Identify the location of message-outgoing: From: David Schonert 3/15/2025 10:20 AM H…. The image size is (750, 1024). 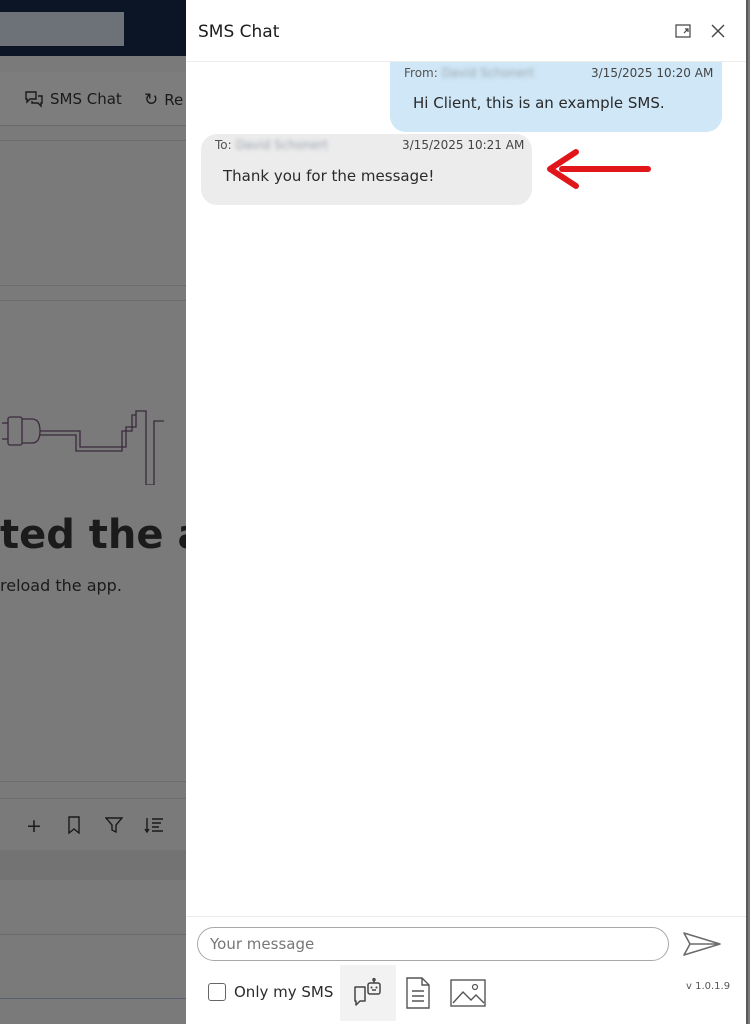
(556, 97).